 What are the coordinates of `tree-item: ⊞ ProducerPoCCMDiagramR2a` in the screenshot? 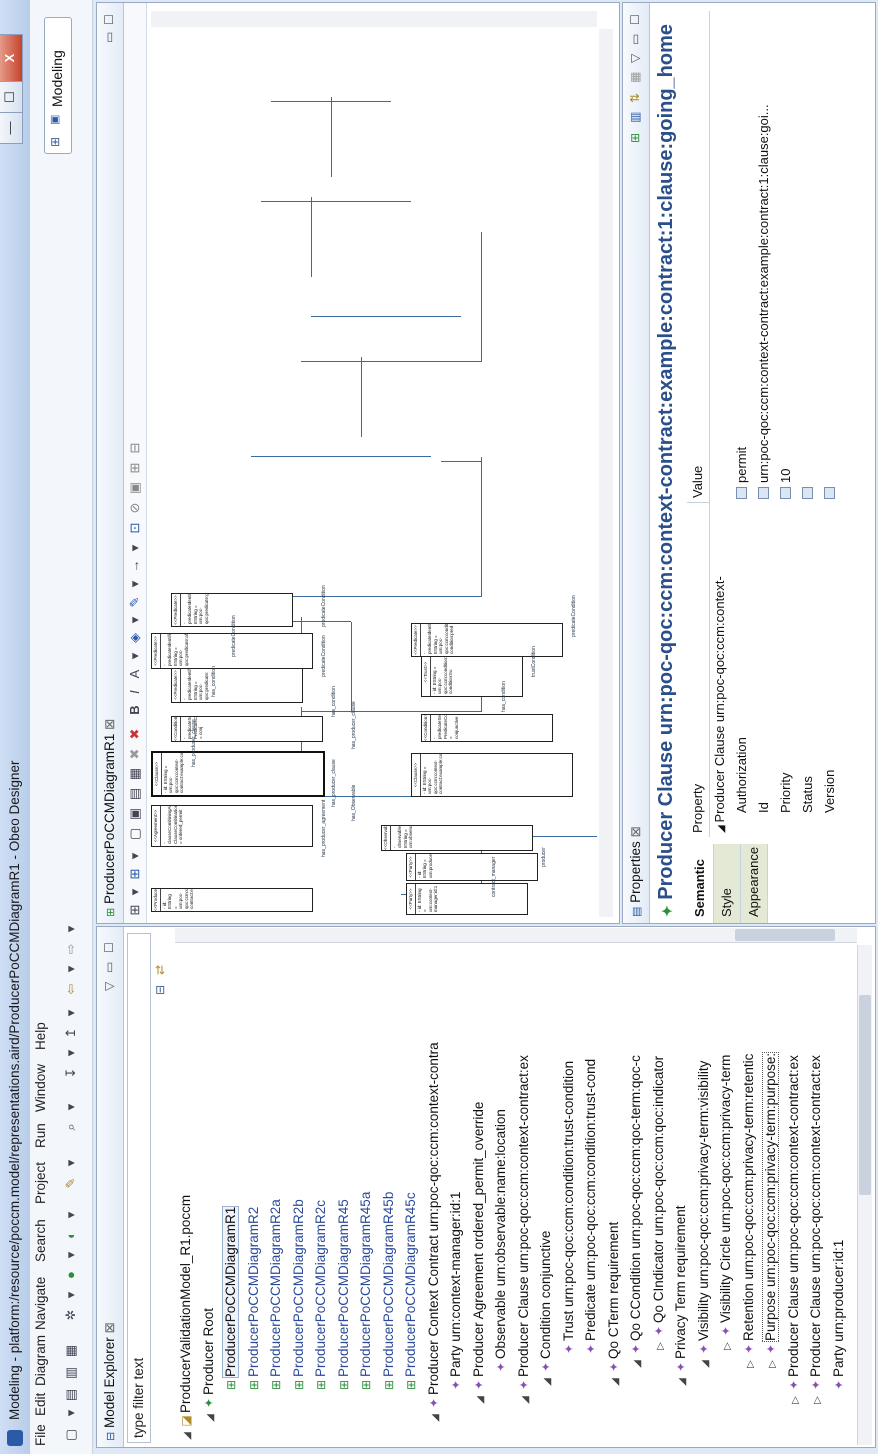 It's located at (276, 1303).